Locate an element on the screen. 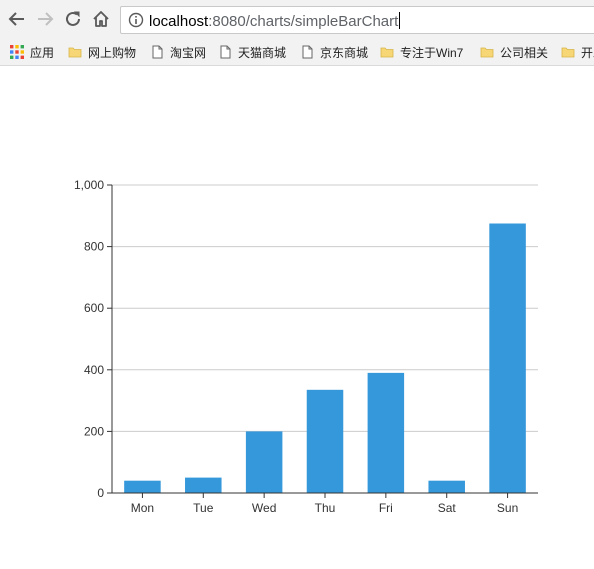  arrow-right-icon is located at coordinates (46, 19).